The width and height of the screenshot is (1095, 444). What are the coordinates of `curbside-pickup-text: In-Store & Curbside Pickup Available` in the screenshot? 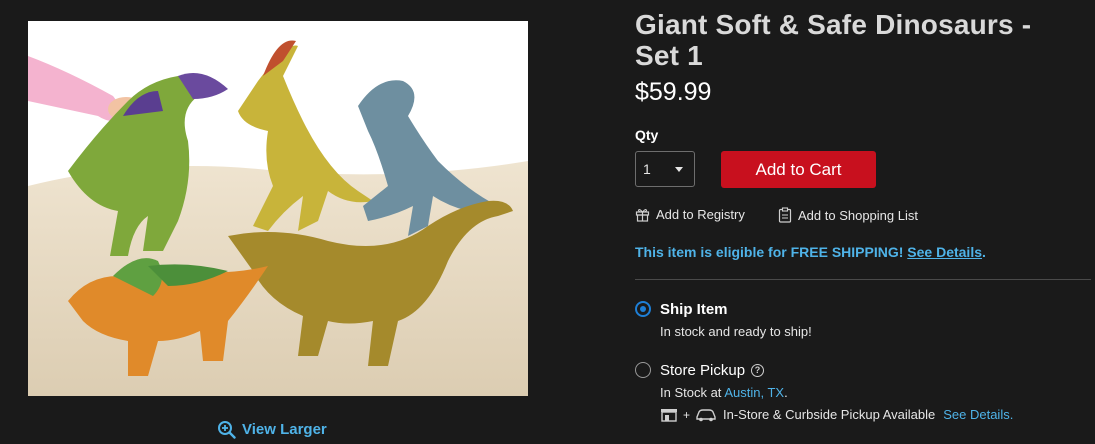 It's located at (829, 414).